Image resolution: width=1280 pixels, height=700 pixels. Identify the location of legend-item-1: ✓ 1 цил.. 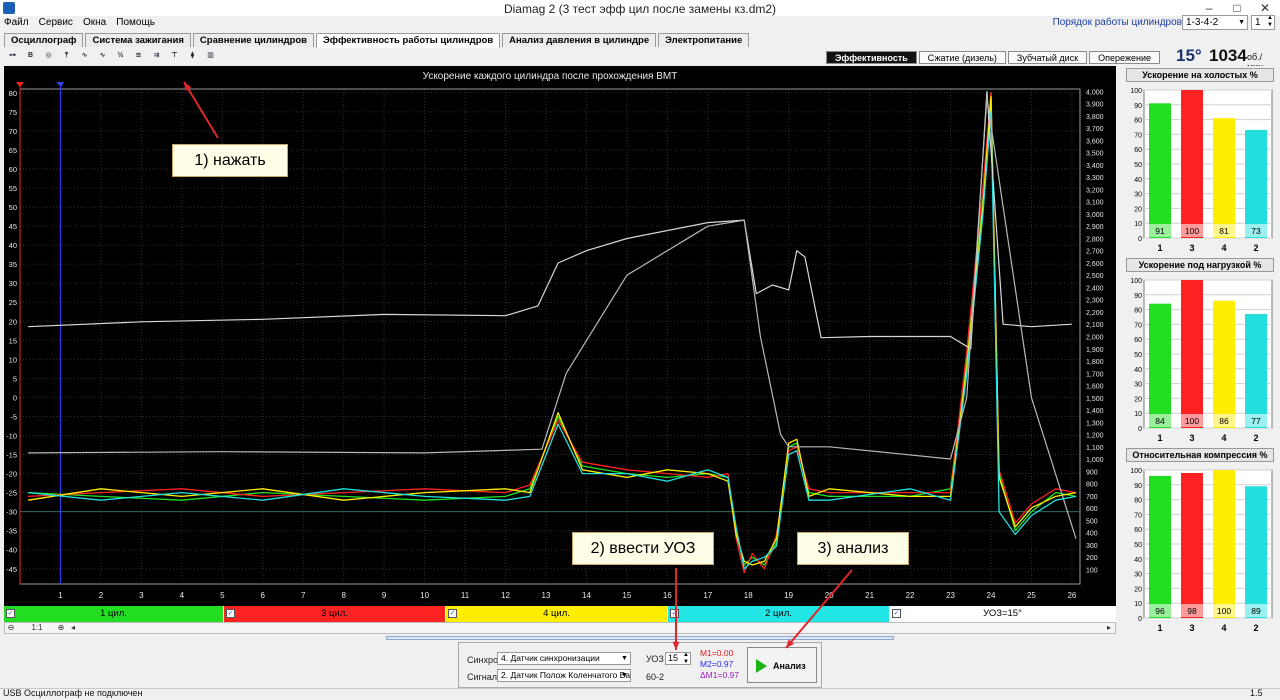
(114, 614).